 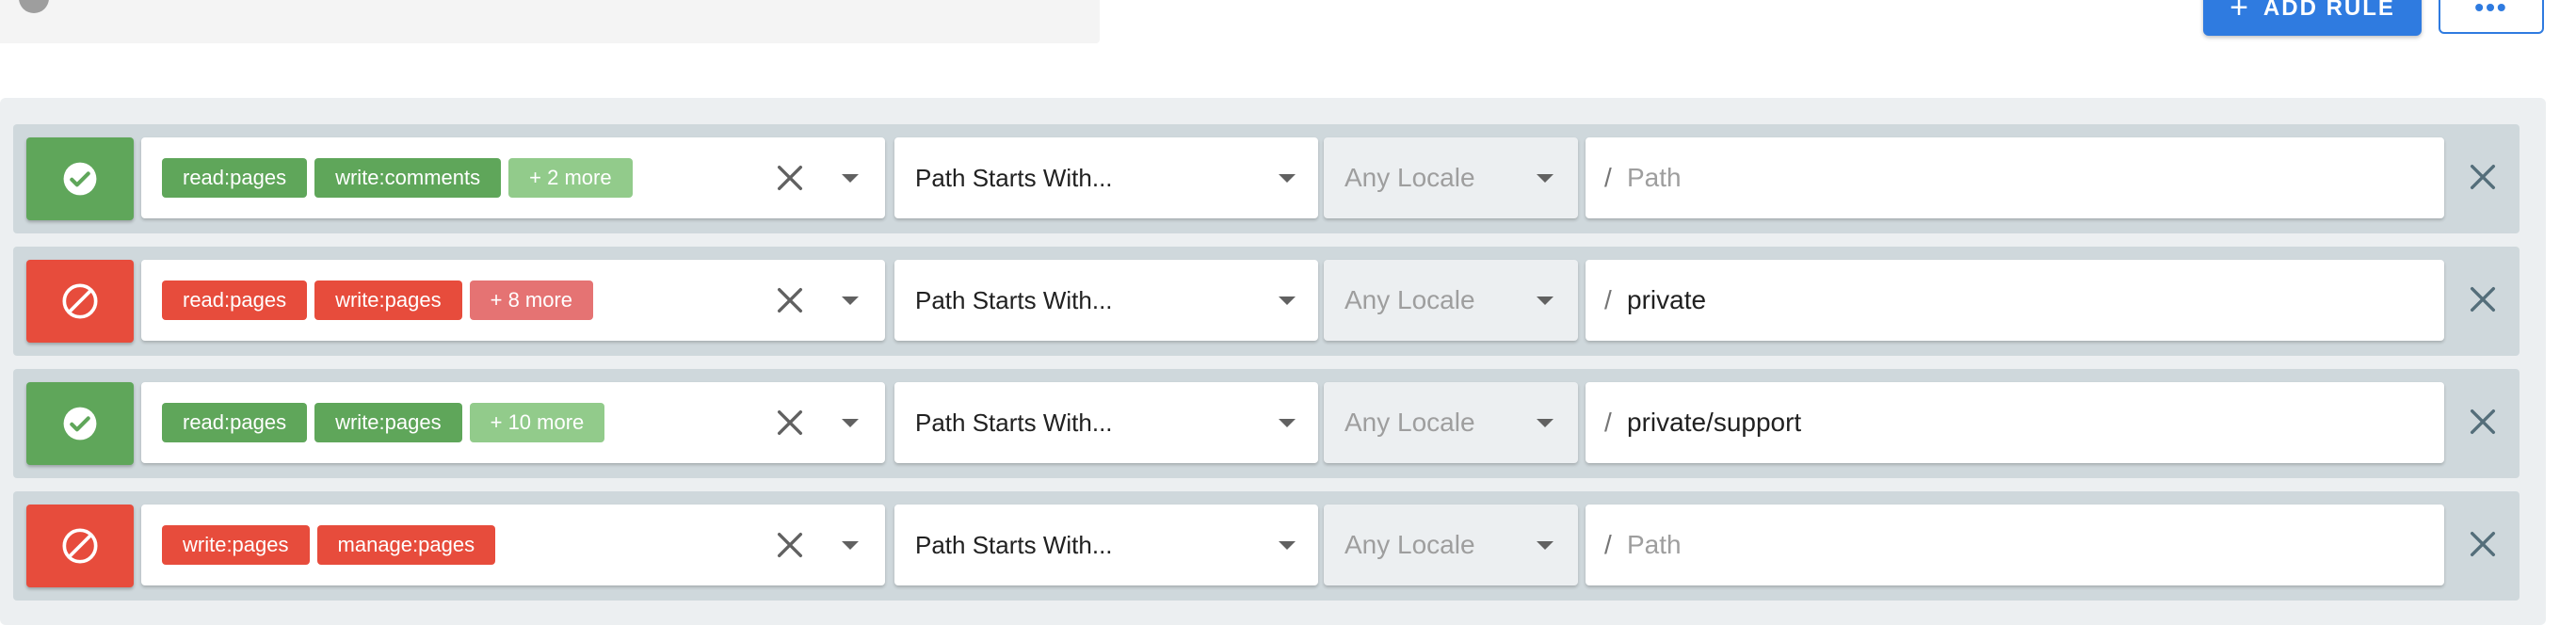 I want to click on permissions-select: read:pages write:pages + 8 more, so click(x=513, y=300).